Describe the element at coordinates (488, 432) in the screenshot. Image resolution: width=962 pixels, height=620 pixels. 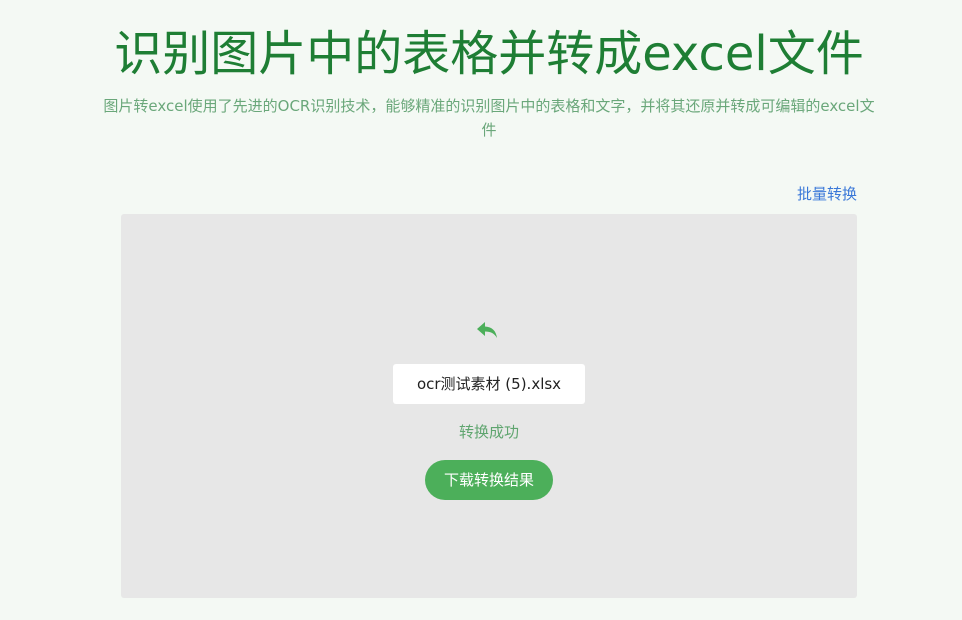
I see `conversion-status: 转换成功` at that location.